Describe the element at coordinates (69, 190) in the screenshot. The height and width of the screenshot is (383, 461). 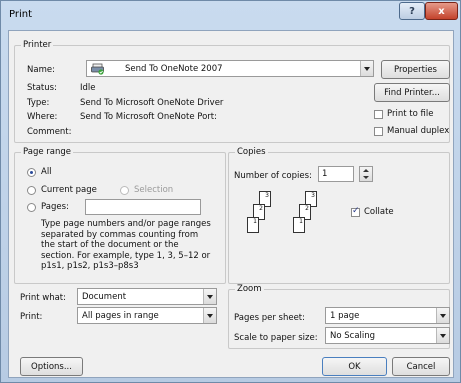
I see `current-page-label: Current page` at that location.